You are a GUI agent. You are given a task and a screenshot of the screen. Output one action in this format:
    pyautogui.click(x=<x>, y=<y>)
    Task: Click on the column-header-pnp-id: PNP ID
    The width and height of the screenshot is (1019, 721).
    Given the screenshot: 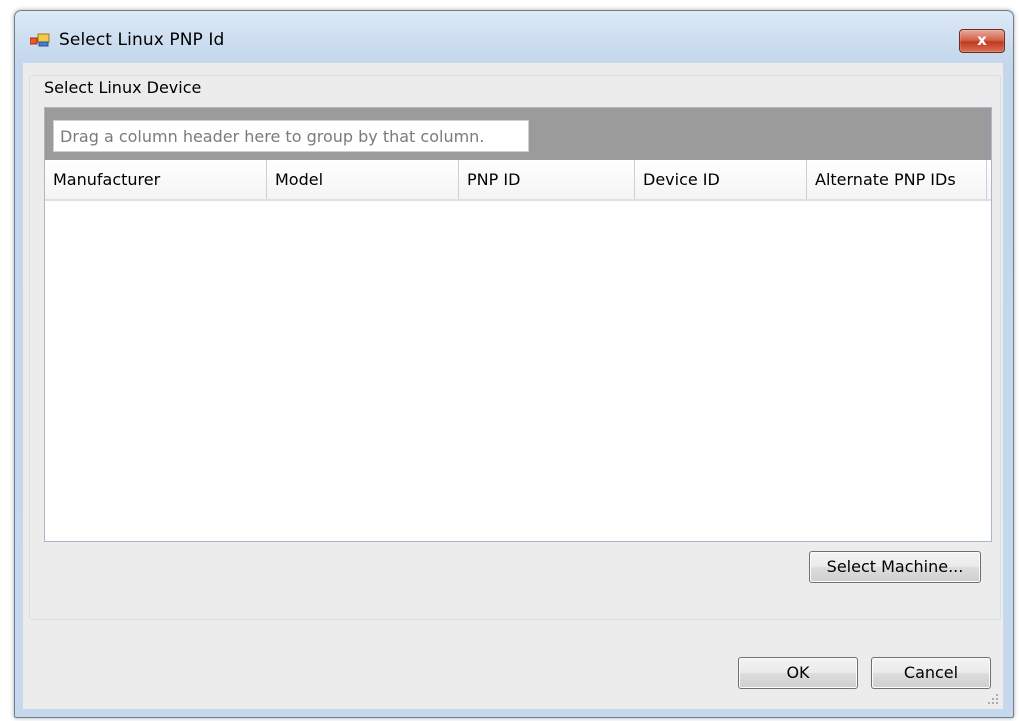 What is the action you would take?
    pyautogui.click(x=547, y=179)
    